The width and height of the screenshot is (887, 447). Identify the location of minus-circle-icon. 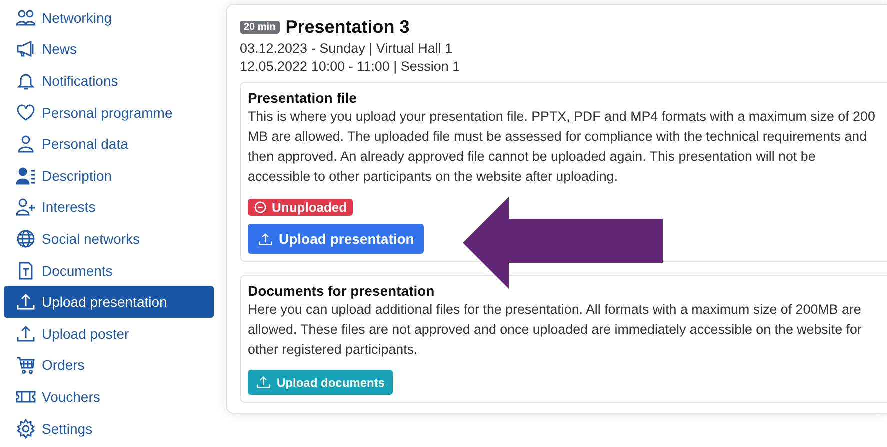
(260, 207).